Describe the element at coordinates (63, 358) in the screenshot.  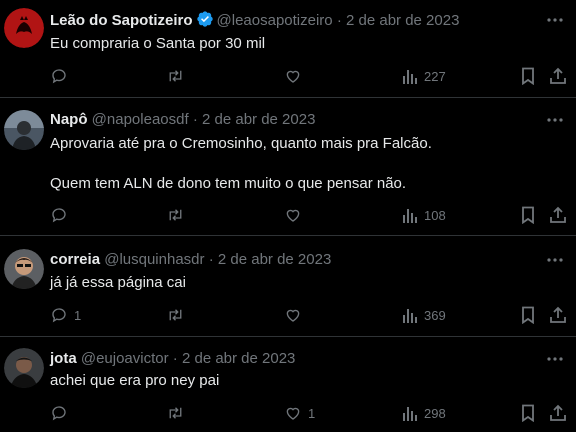
I see `display-name: jota` at that location.